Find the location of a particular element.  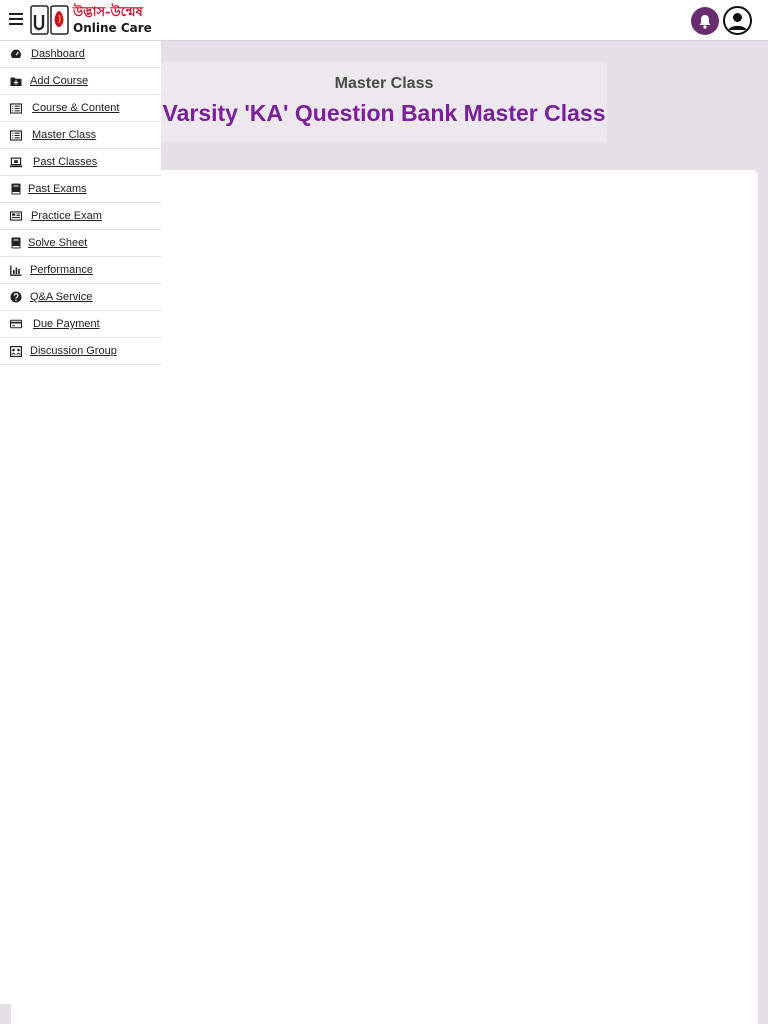

newspaper-icon is located at coordinates (16, 216).